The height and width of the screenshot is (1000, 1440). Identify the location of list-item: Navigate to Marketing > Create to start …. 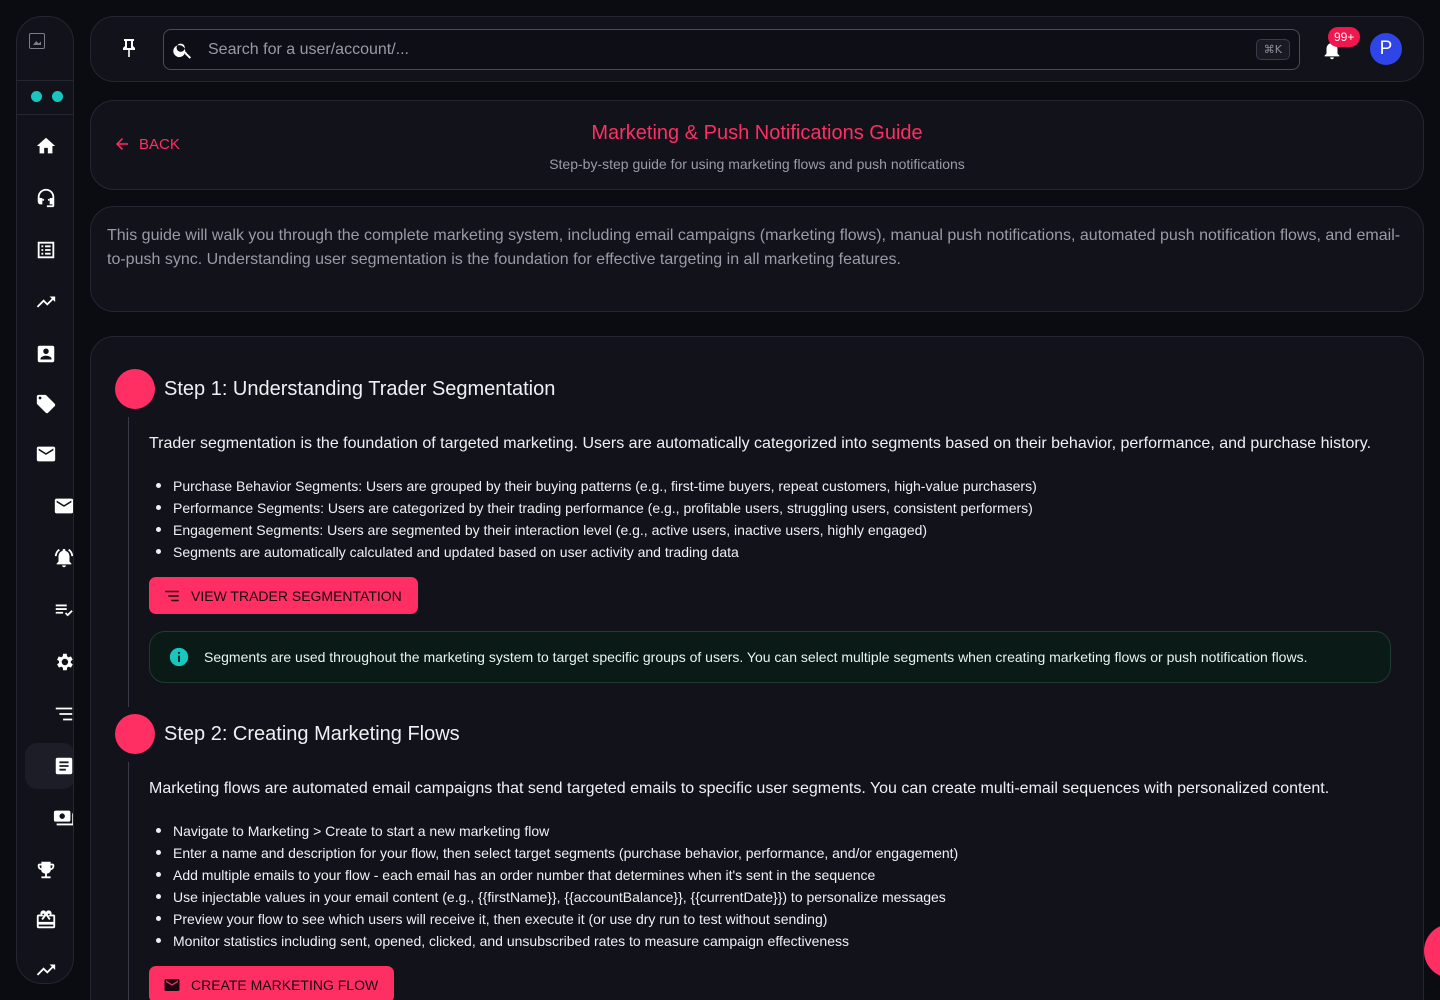
(774, 831).